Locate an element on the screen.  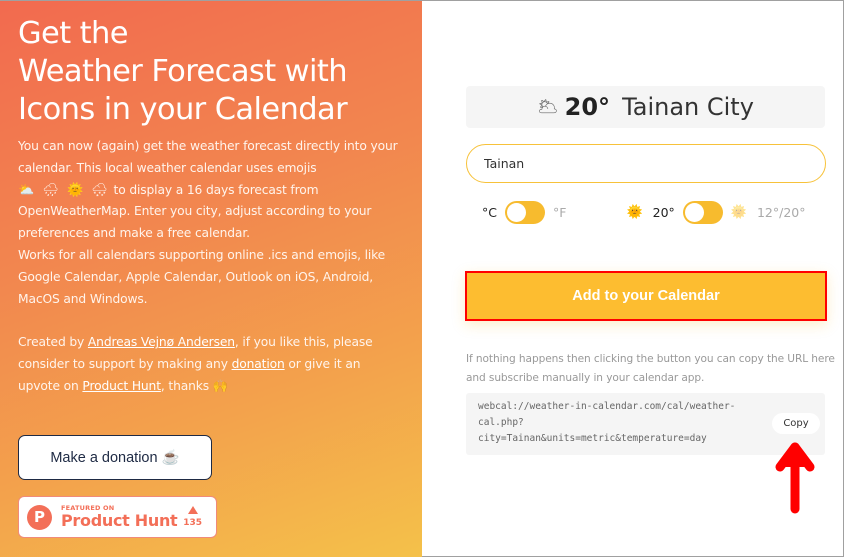
weather-preview: 🌥 20° Tainan City is located at coordinates (645, 107).